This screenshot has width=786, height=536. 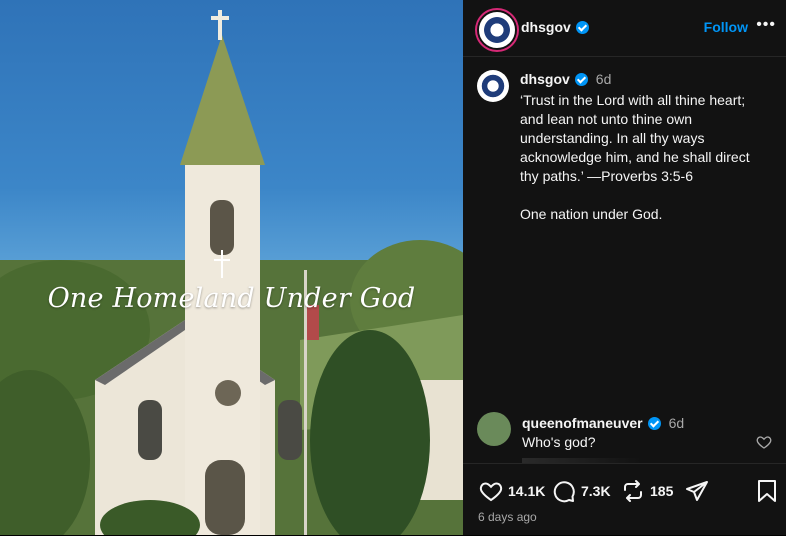 I want to click on comment-action: 7.3K, so click(x=581, y=491).